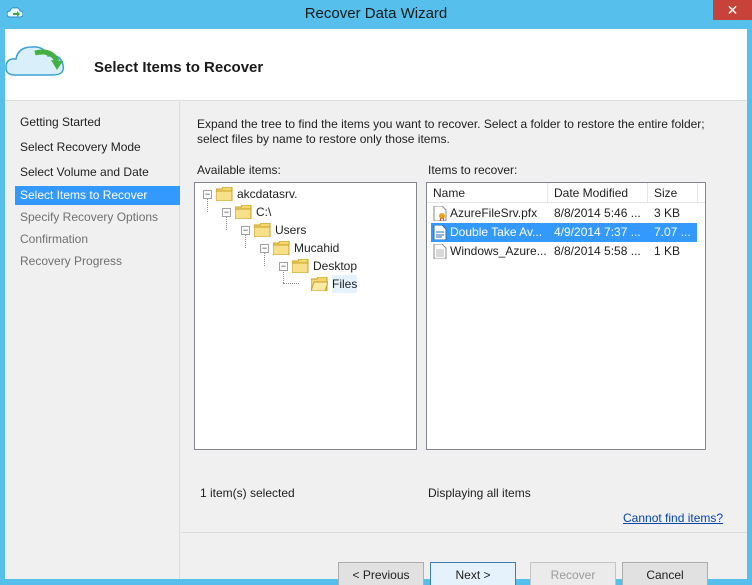 Image resolution: width=752 pixels, height=585 pixels. What do you see at coordinates (264, 212) in the screenshot?
I see `tree-node-label: C:\` at bounding box center [264, 212].